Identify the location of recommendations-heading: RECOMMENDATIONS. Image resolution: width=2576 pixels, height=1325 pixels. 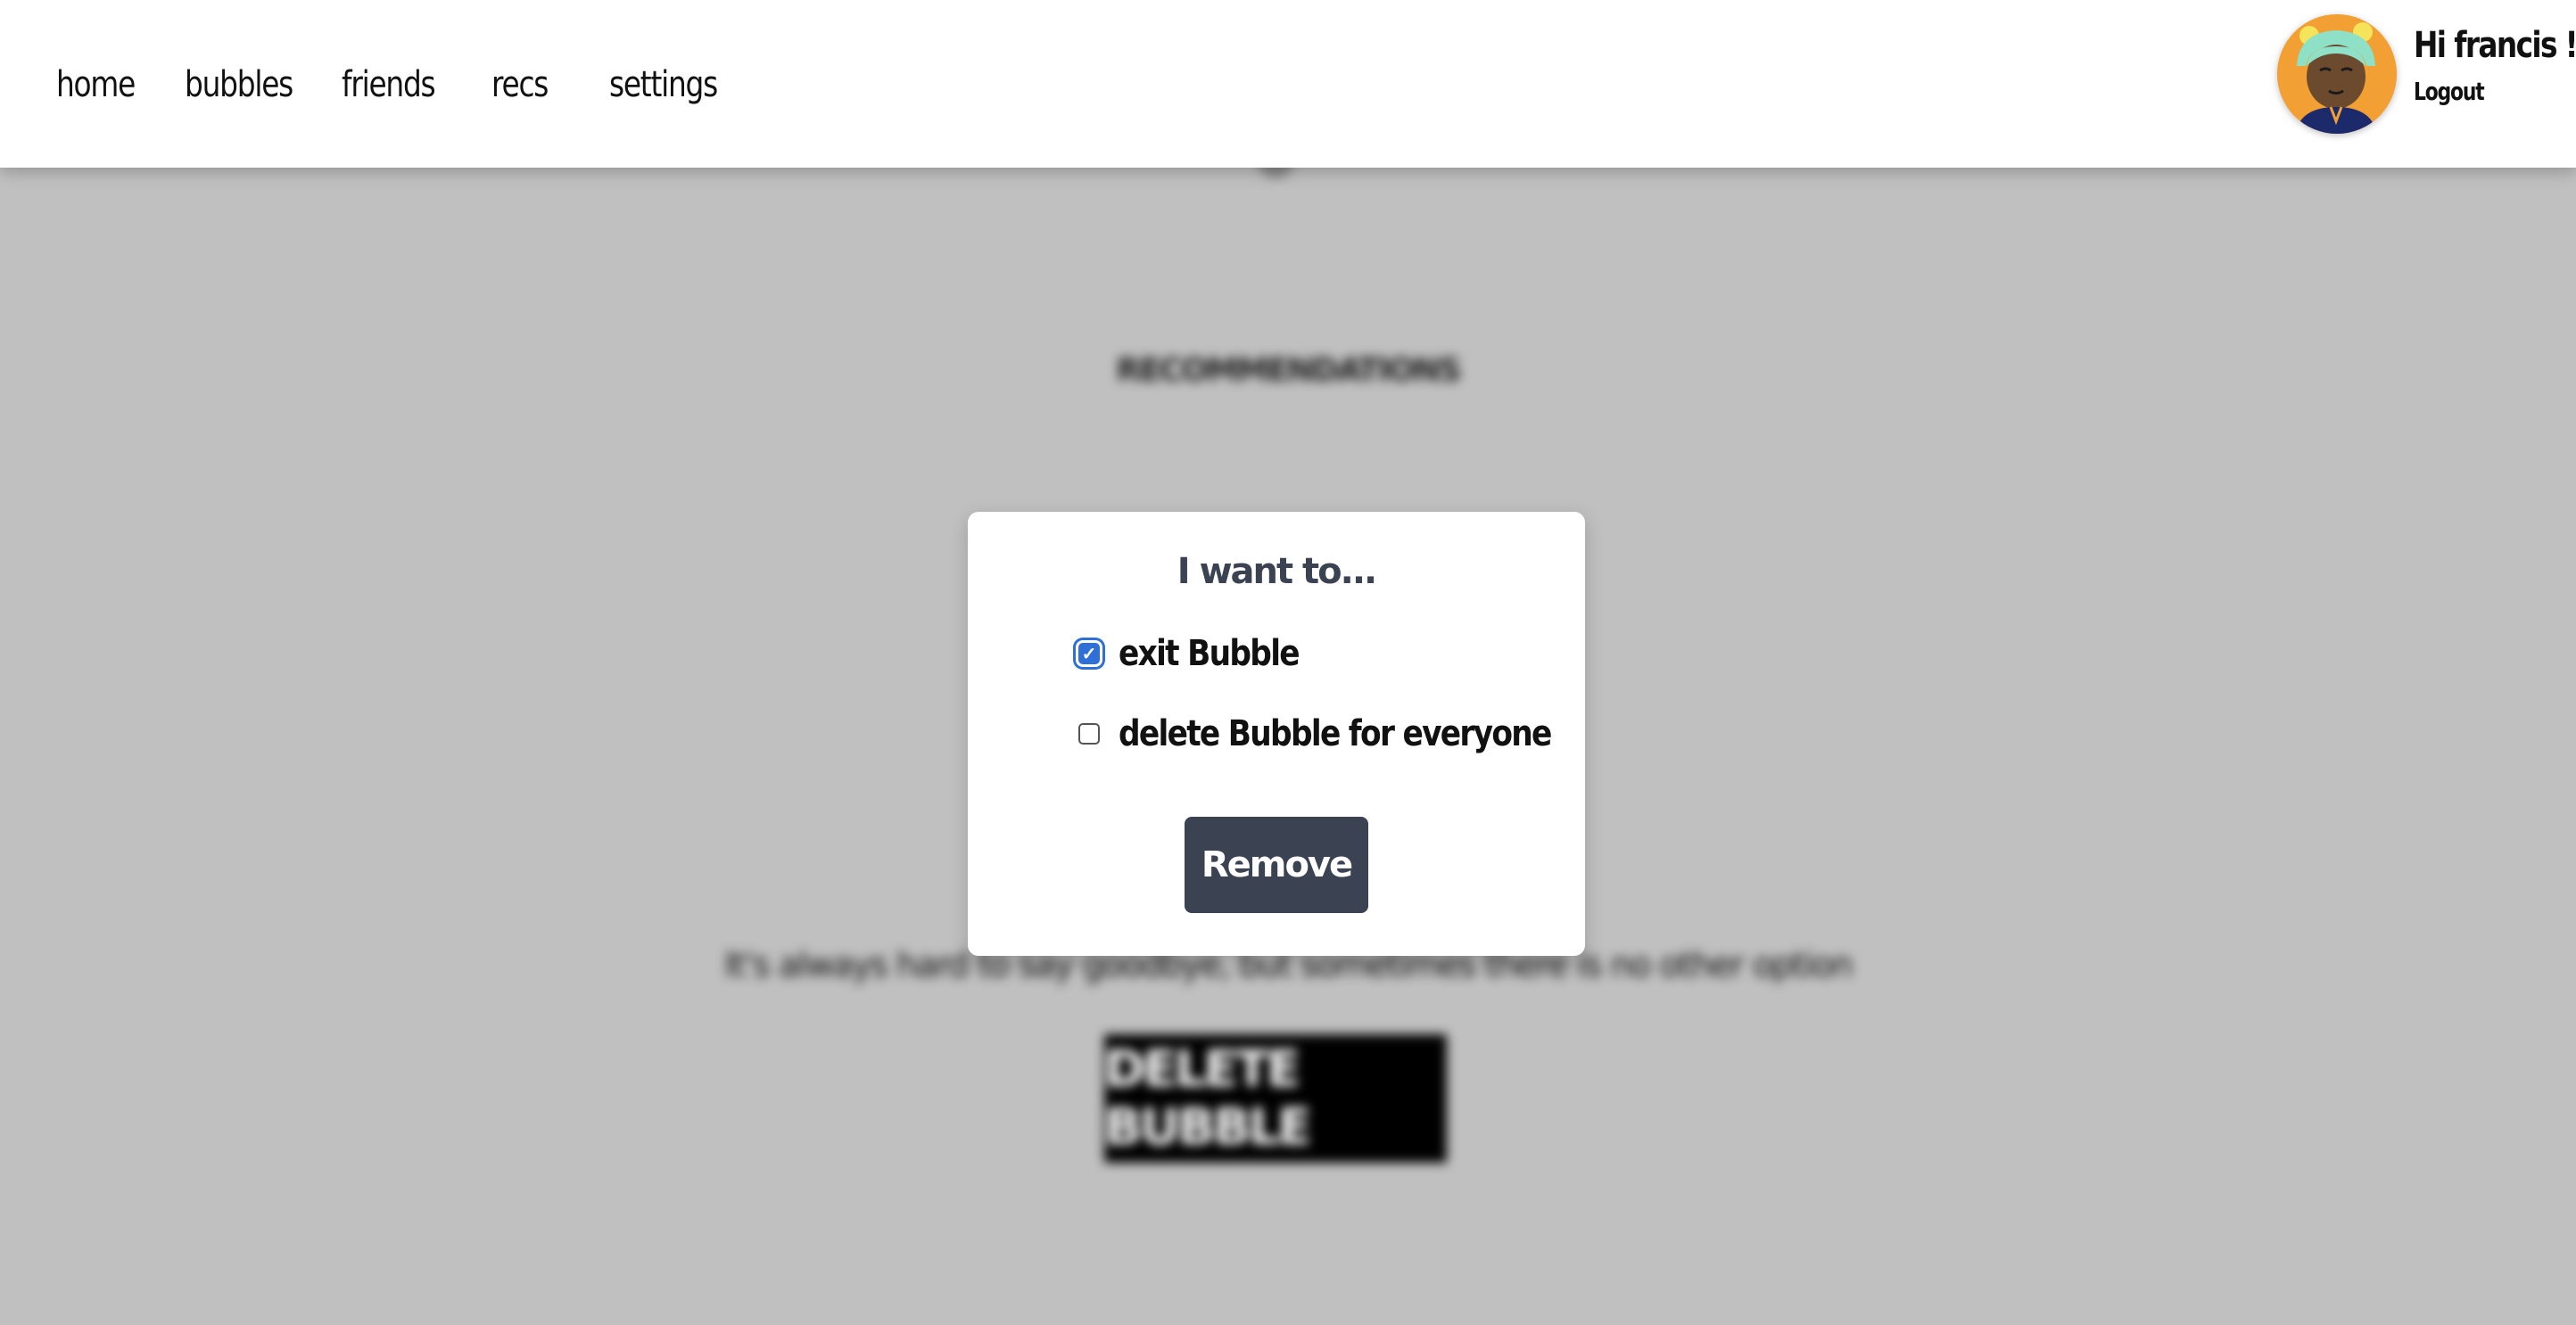
(1288, 371).